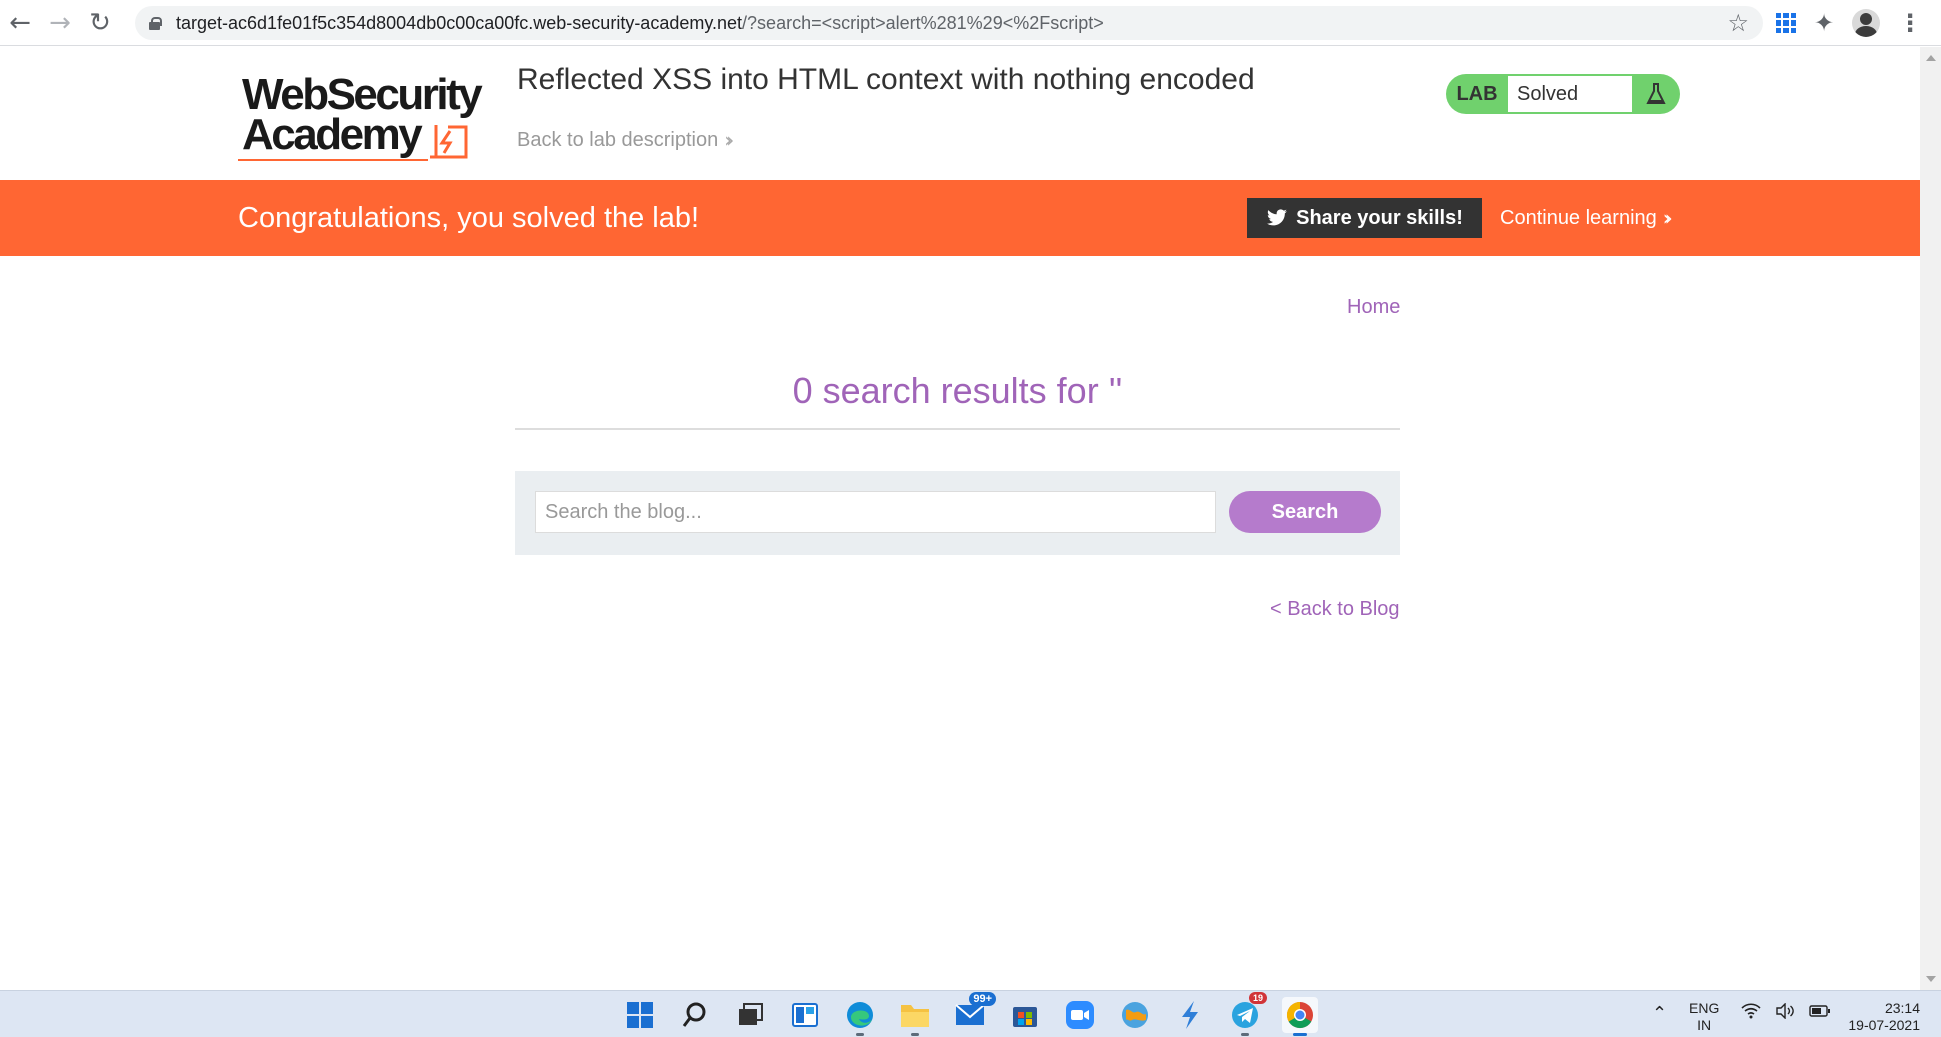 This screenshot has width=1941, height=1037. I want to click on mail-icon: 99+, so click(974, 1012).